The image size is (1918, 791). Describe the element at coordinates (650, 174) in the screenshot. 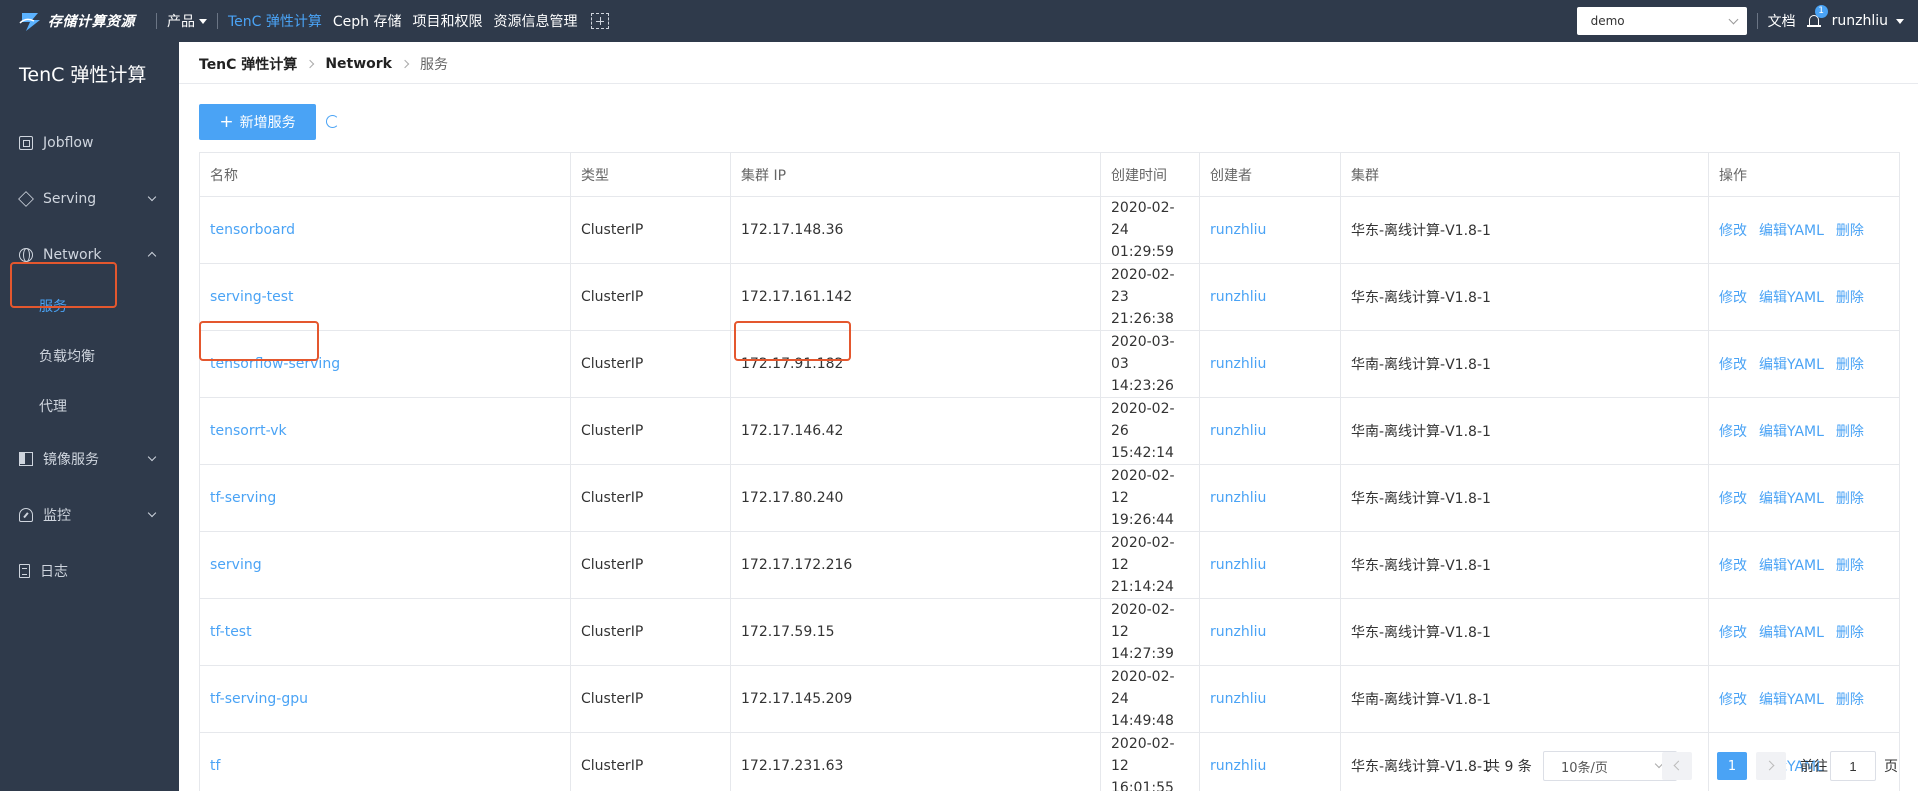

I see `col-header-type: 类型` at that location.